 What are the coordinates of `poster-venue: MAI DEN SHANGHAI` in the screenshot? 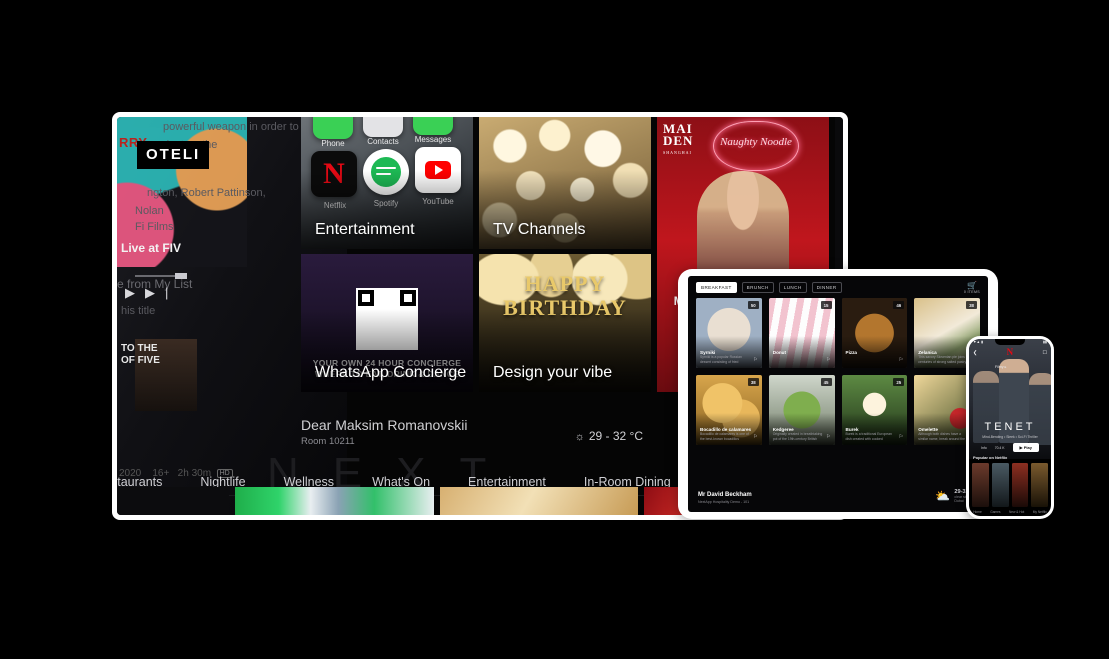 It's located at (678, 140).